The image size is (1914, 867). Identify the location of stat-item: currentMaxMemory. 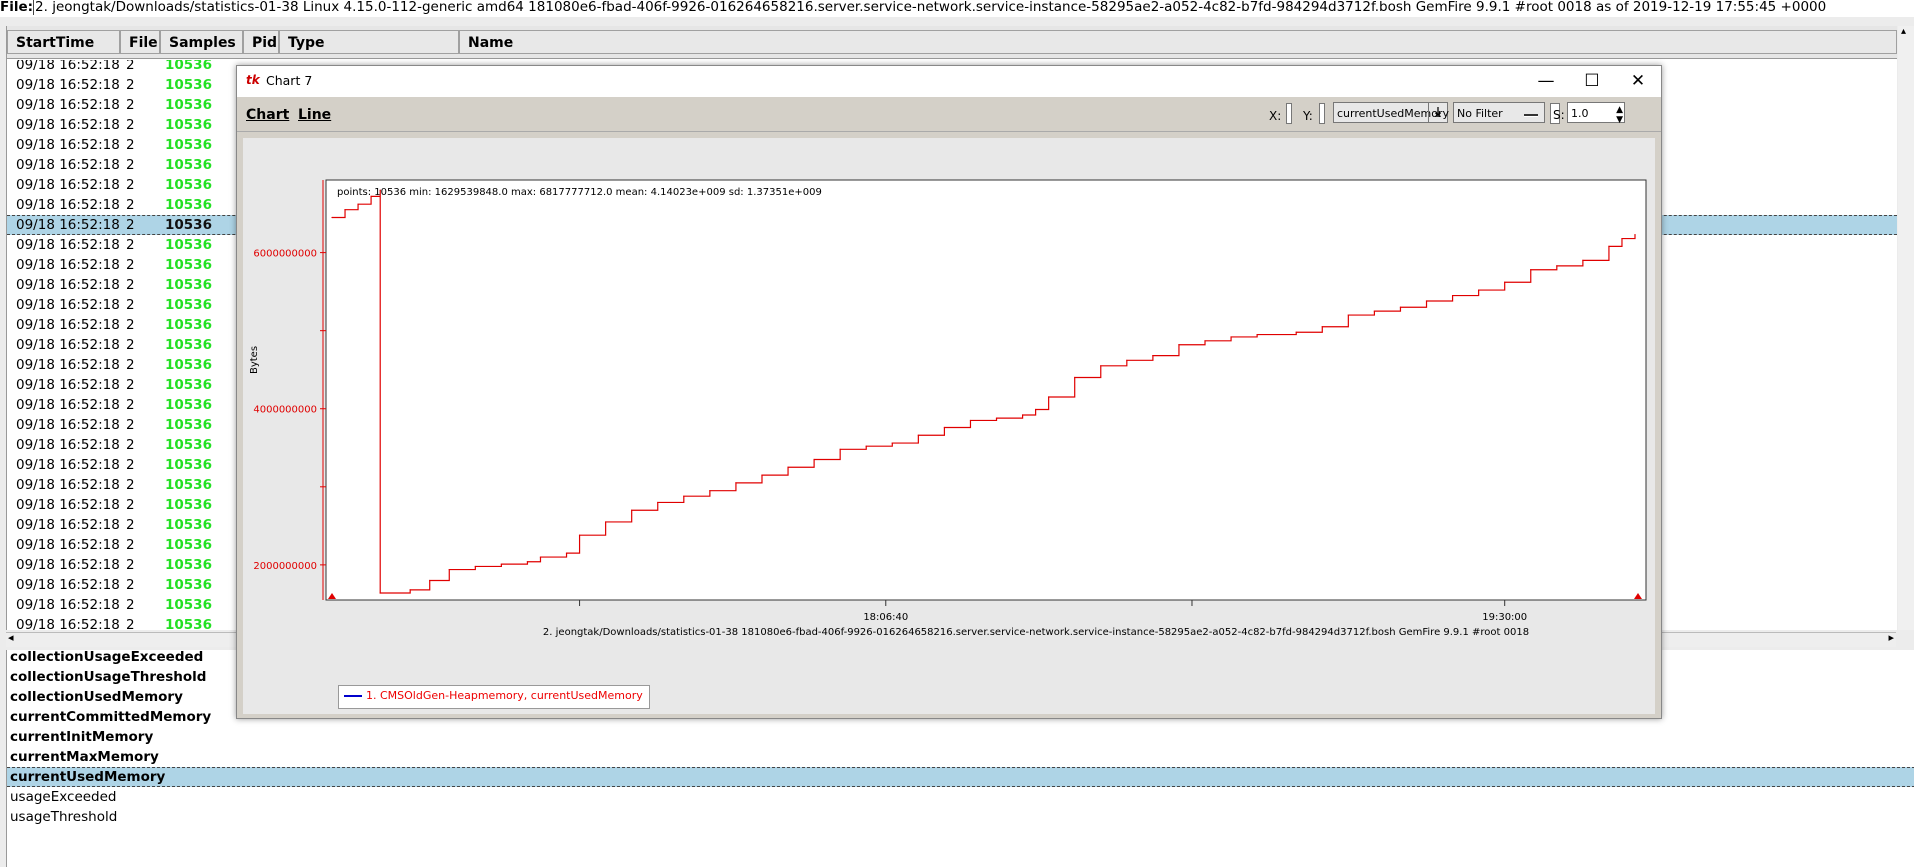
(84, 757).